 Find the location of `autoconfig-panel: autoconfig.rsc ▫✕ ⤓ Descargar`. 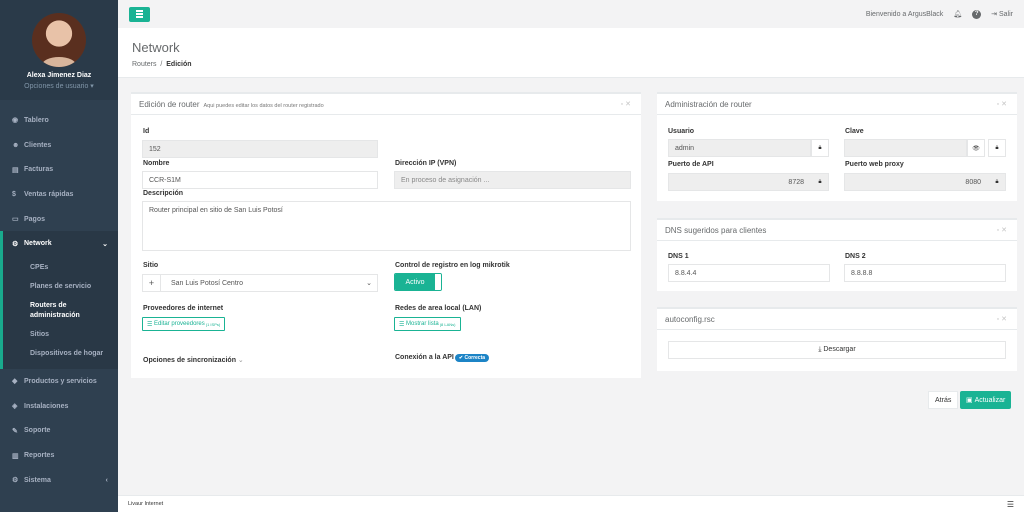

autoconfig-panel: autoconfig.rsc ▫✕ ⤓ Descargar is located at coordinates (837, 339).